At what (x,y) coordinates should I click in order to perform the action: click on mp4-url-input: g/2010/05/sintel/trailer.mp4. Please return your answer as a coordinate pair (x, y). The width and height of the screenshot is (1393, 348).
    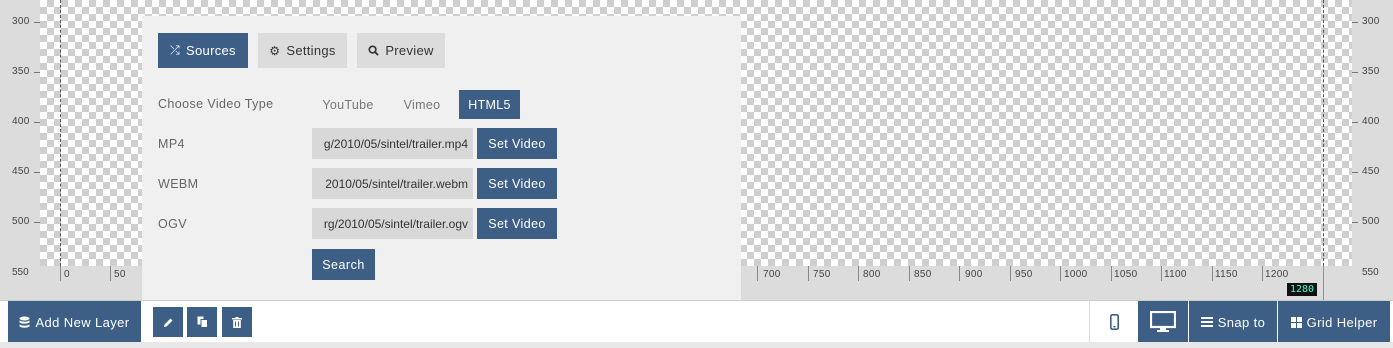
    Looking at the image, I should click on (392, 143).